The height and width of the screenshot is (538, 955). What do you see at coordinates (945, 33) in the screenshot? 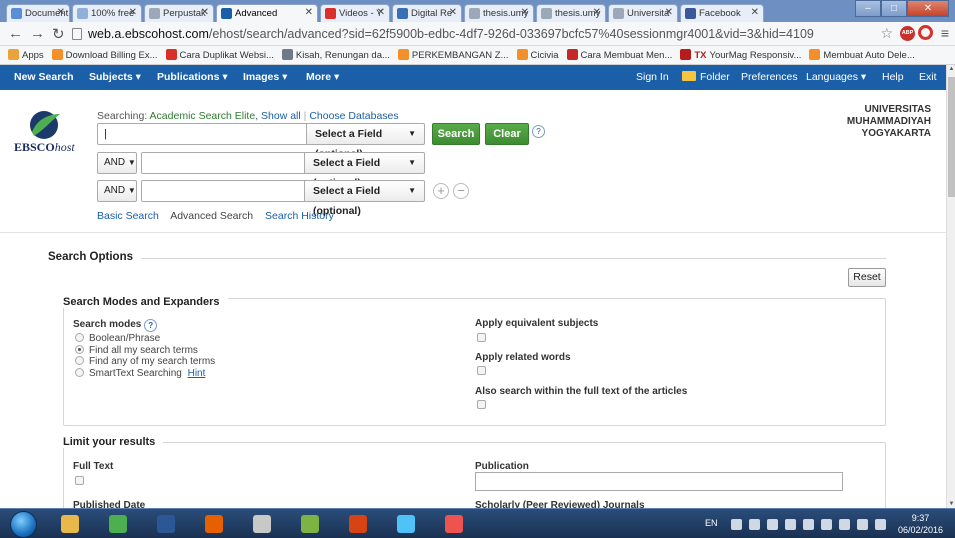
I see `browser-menu-icon: ≡` at bounding box center [945, 33].